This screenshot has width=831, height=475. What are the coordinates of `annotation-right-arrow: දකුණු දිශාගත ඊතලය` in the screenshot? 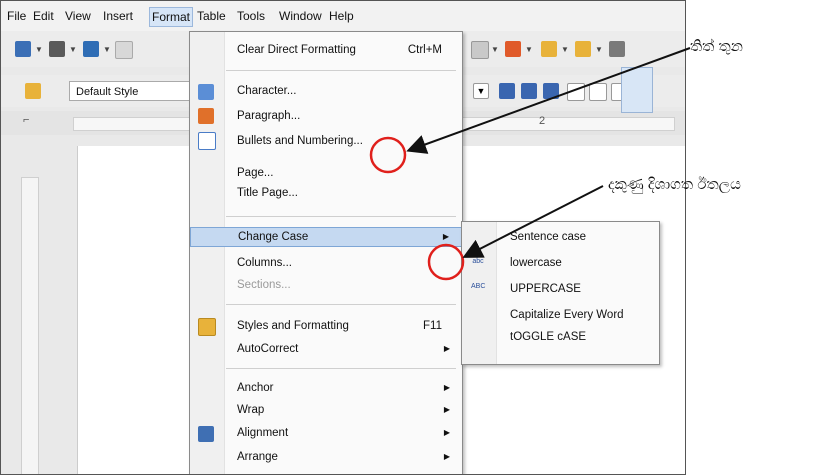 It's located at (674, 184).